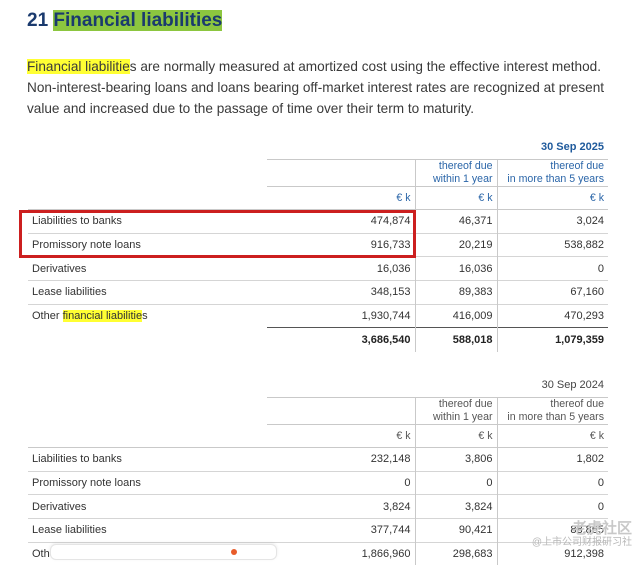  Describe the element at coordinates (145, 316) in the screenshot. I see `row-label-suffix: s` at that location.